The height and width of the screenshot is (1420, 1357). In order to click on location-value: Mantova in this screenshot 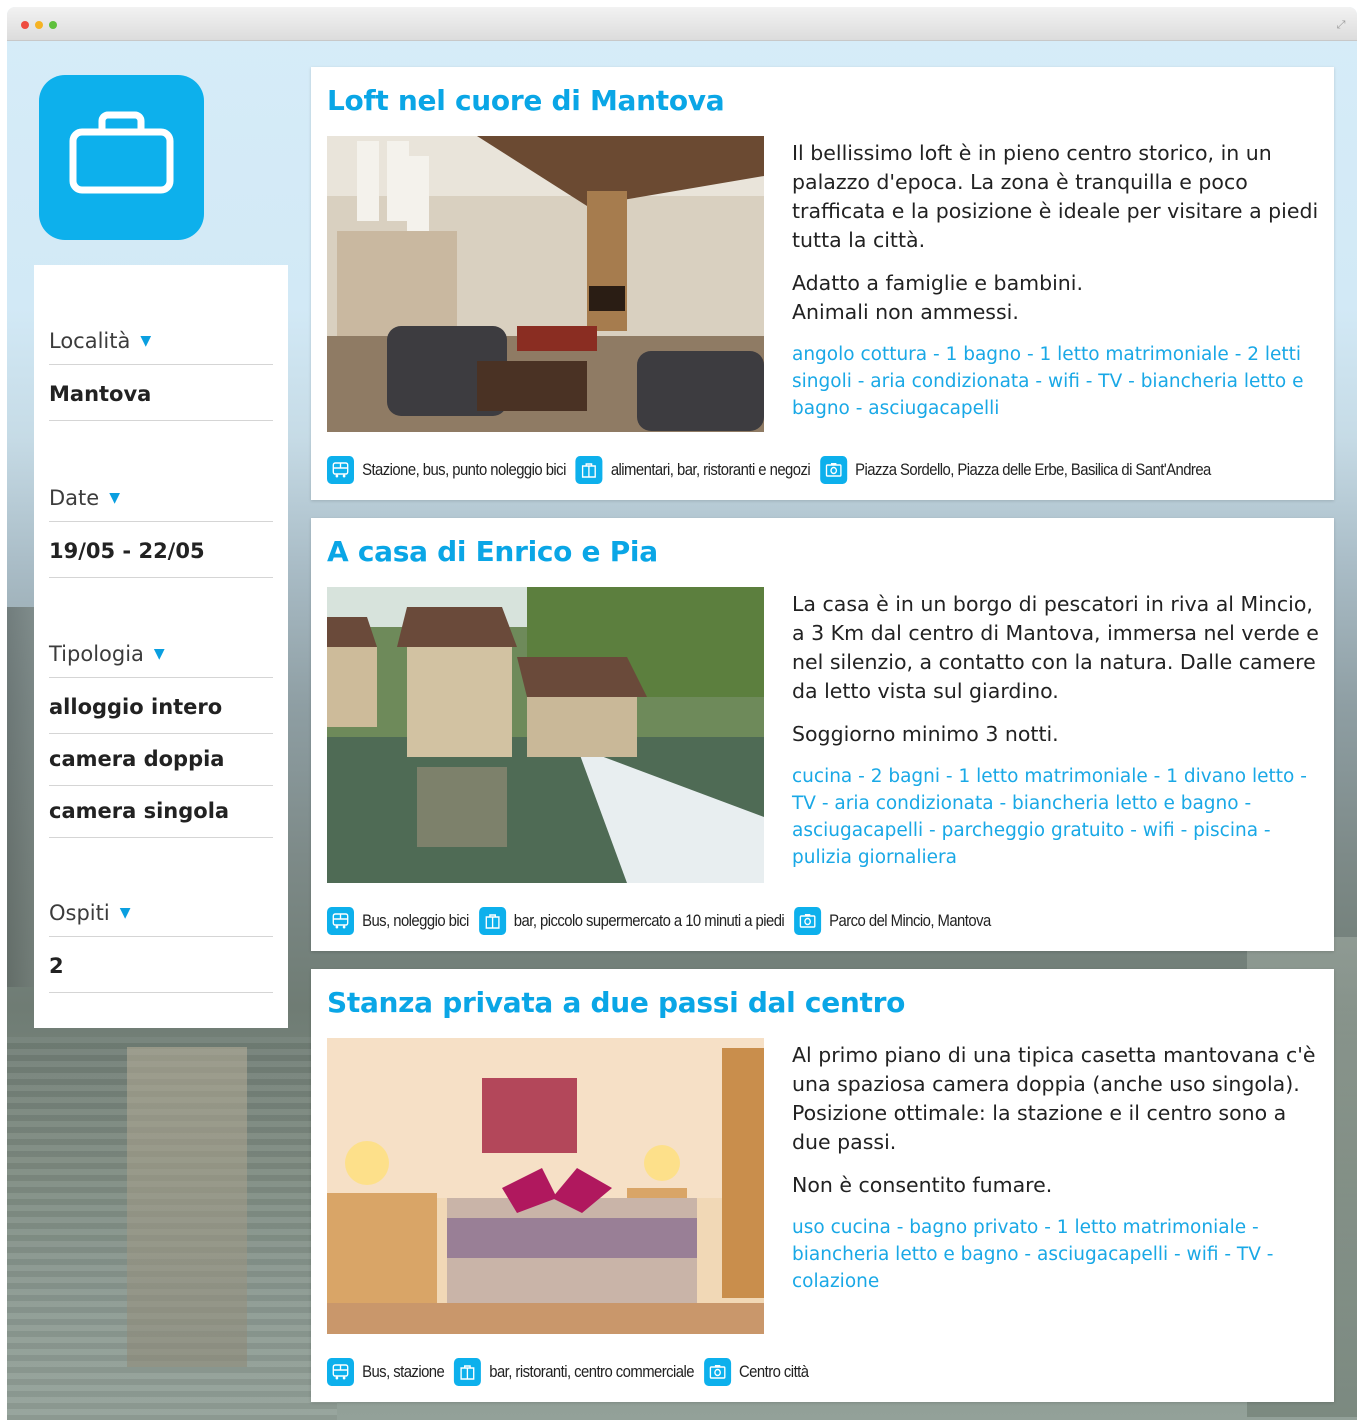, I will do `click(161, 395)`.